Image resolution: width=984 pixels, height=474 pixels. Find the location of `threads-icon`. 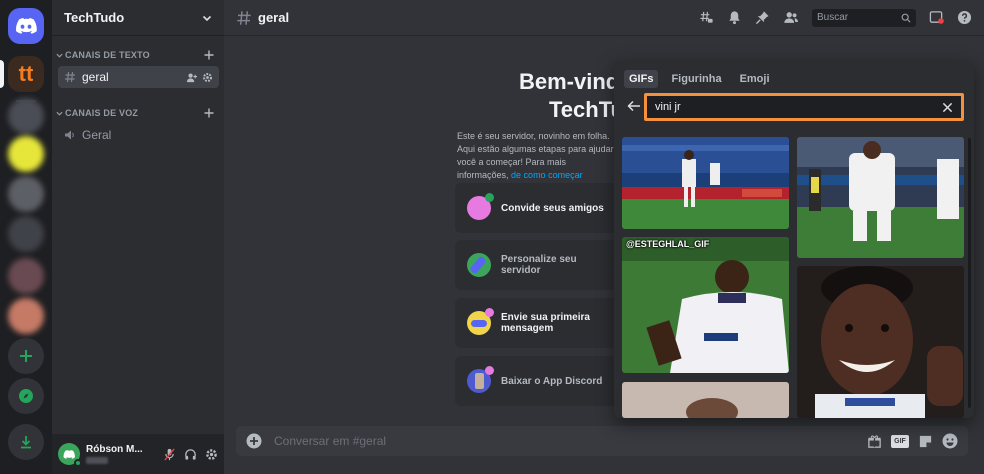

threads-icon is located at coordinates (706, 17).